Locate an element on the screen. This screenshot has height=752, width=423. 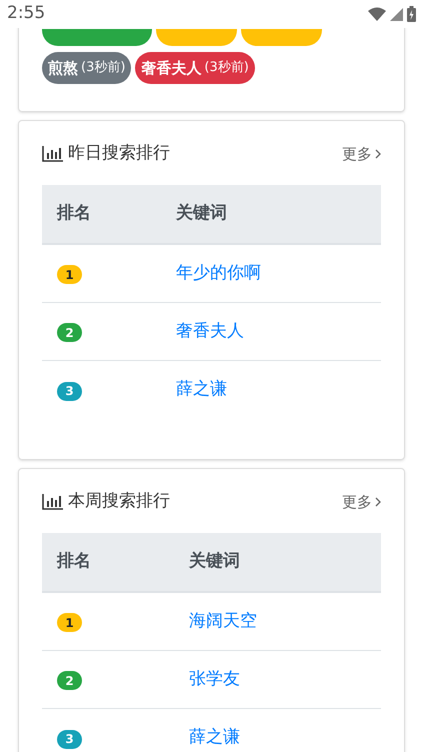
search-tag: 煎熬 (3秒前) is located at coordinates (87, 68).